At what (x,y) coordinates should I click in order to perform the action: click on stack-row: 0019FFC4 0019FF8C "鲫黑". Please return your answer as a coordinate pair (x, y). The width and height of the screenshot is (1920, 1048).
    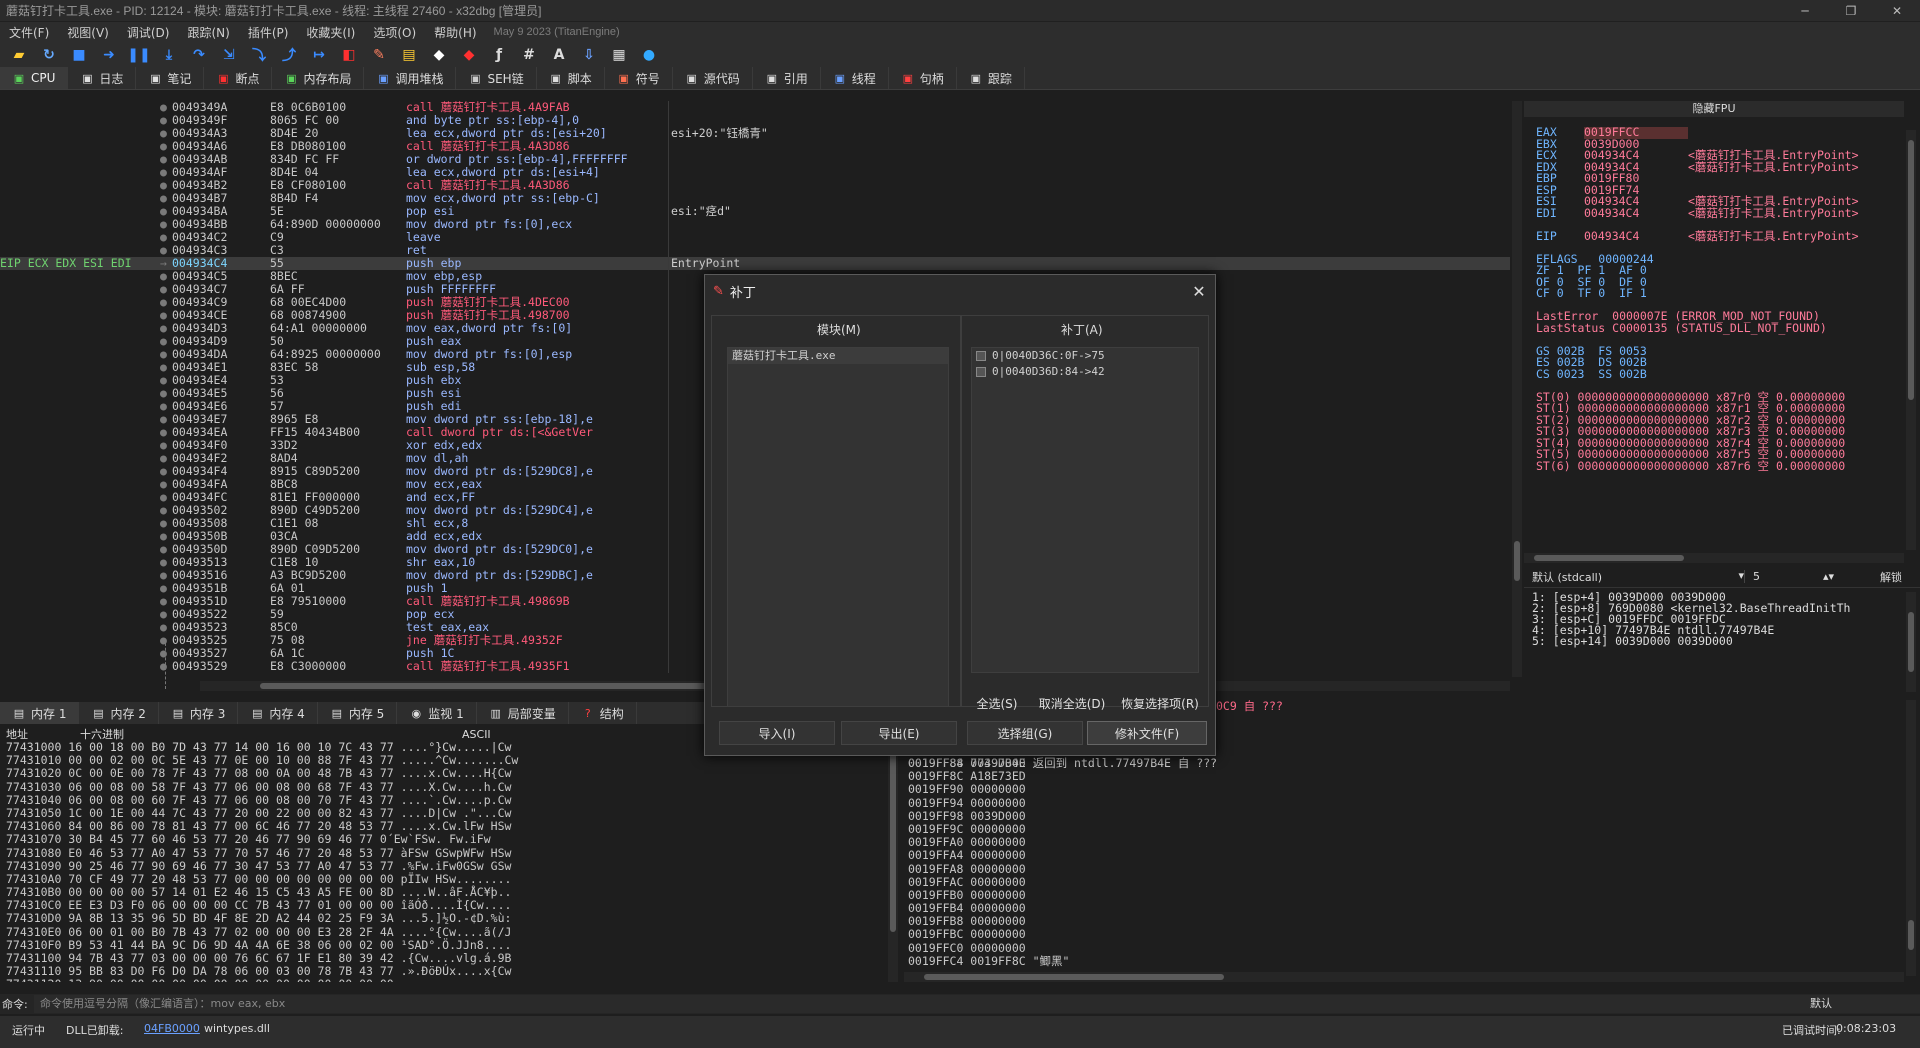
    Looking at the image, I should click on (1406, 961).